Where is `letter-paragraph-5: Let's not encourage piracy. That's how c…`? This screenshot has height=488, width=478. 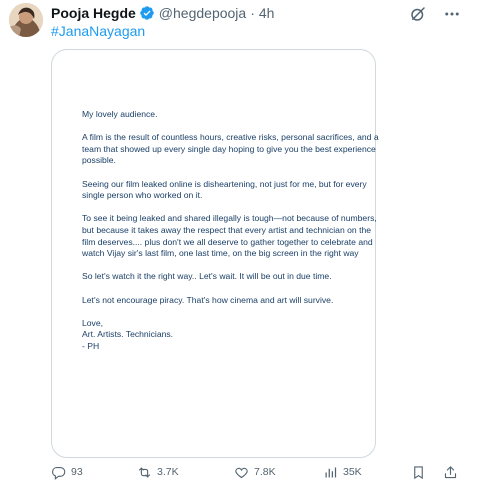
letter-paragraph-5: Let's not encourage piracy. That's how c… is located at coordinates (208, 299).